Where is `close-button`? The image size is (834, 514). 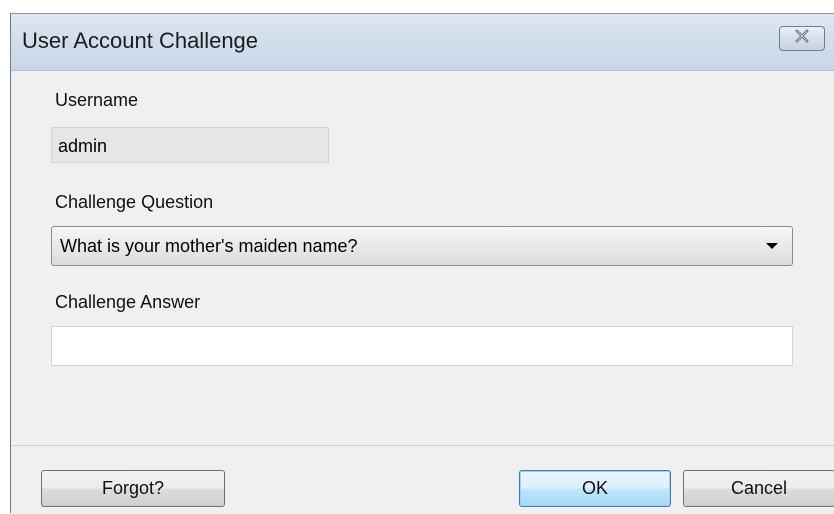 close-button is located at coordinates (802, 38).